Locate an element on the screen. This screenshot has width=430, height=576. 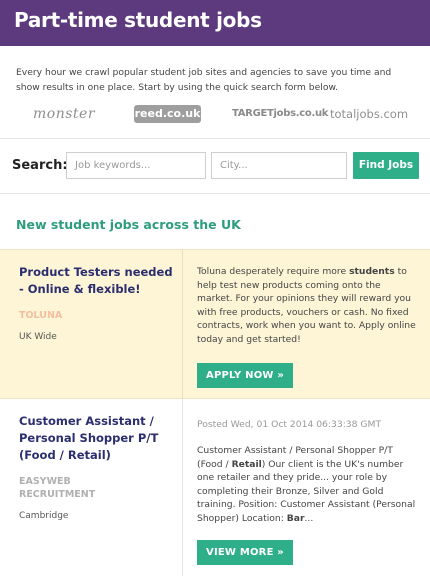
page-header: Part-time student jobs is located at coordinates (215, 23).